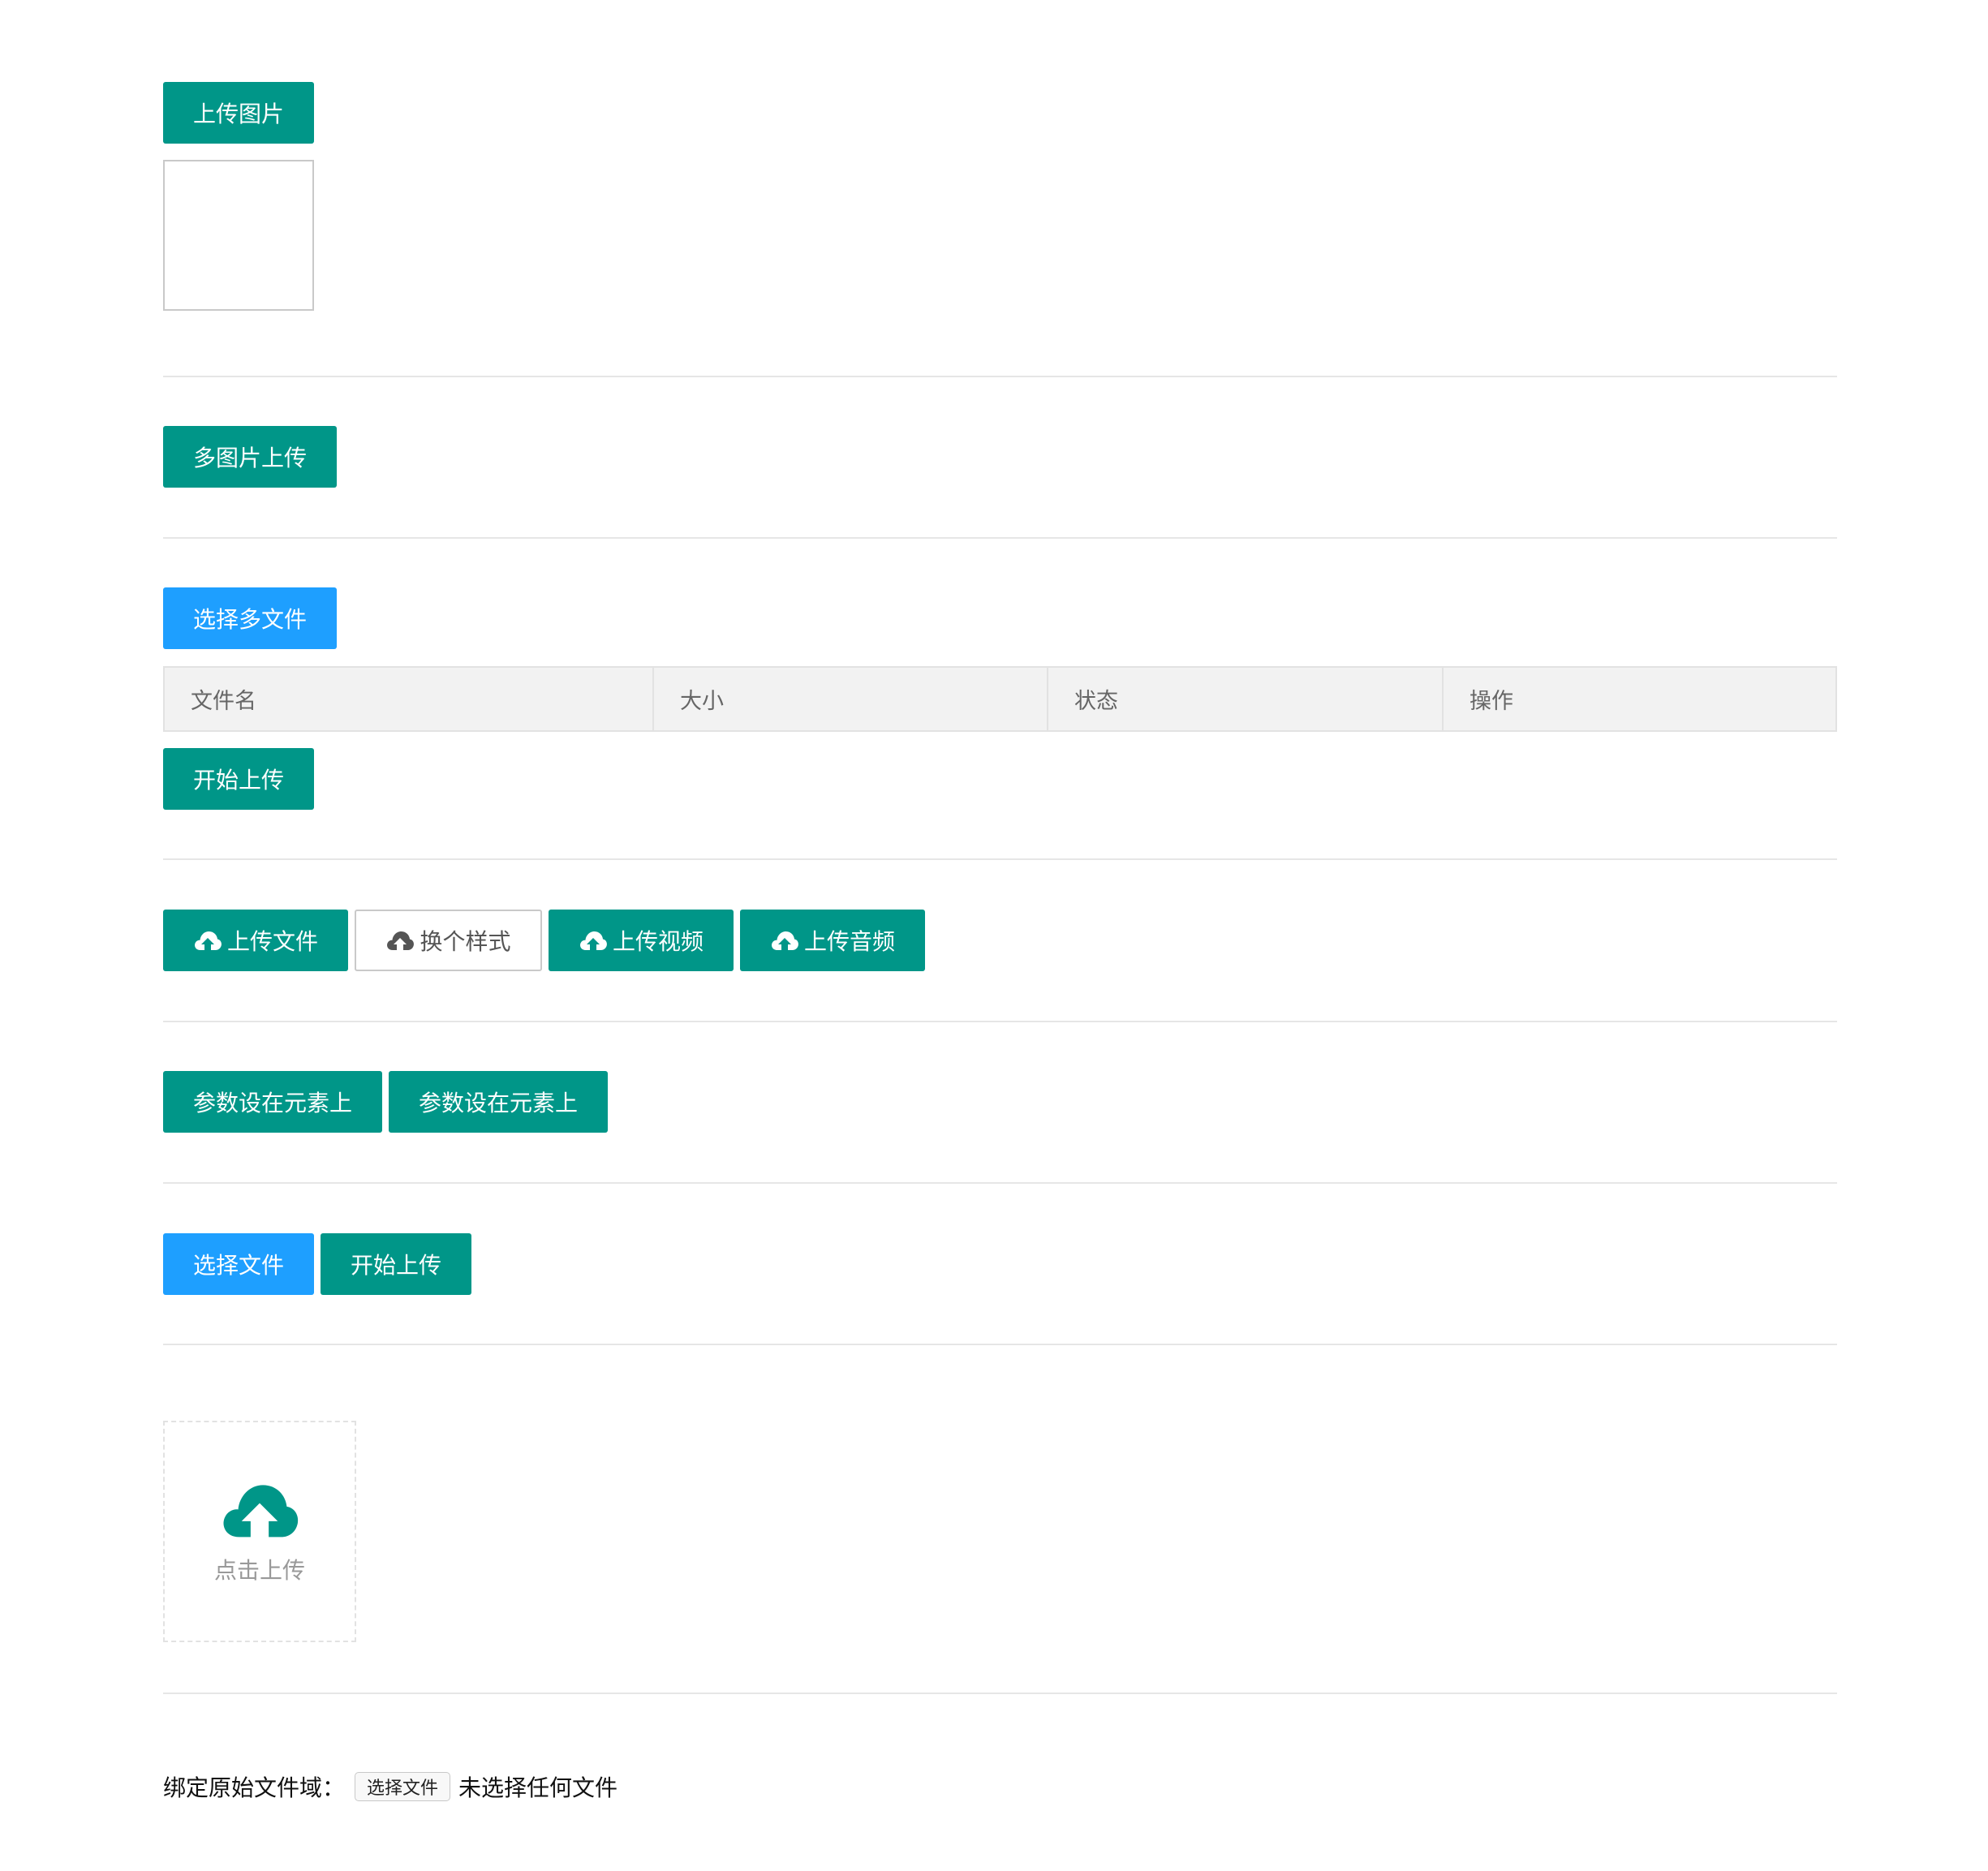 Image resolution: width=1988 pixels, height=1871 pixels. Describe the element at coordinates (849, 941) in the screenshot. I see `upload-audio-label: 上传音频` at that location.